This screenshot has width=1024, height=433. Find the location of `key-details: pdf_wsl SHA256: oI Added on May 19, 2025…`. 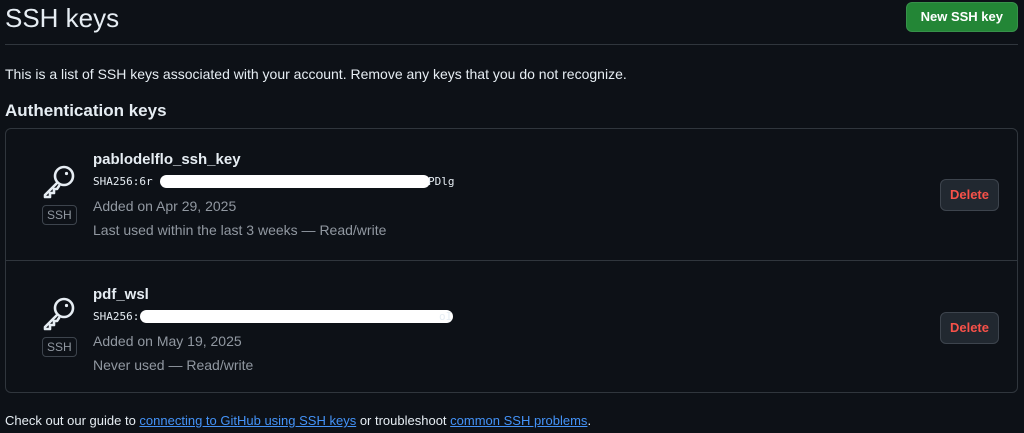

key-details: pdf_wsl SHA256: oI Added on May 19, 2025… is located at coordinates (273, 330).